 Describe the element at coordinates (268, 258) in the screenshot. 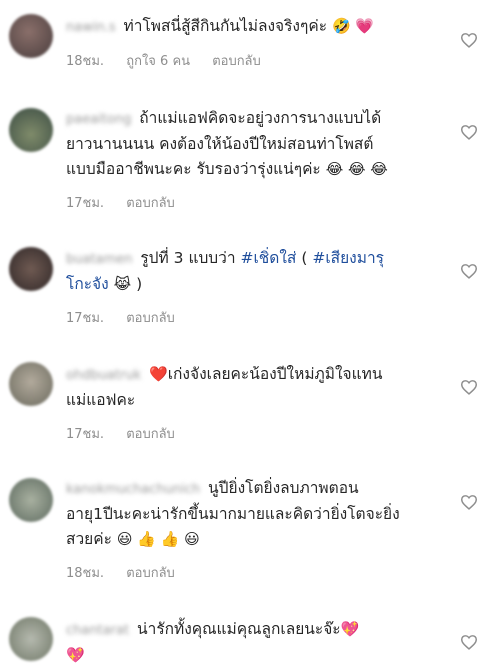

I see `hashtag-link: #เชิ่ดใส่` at that location.